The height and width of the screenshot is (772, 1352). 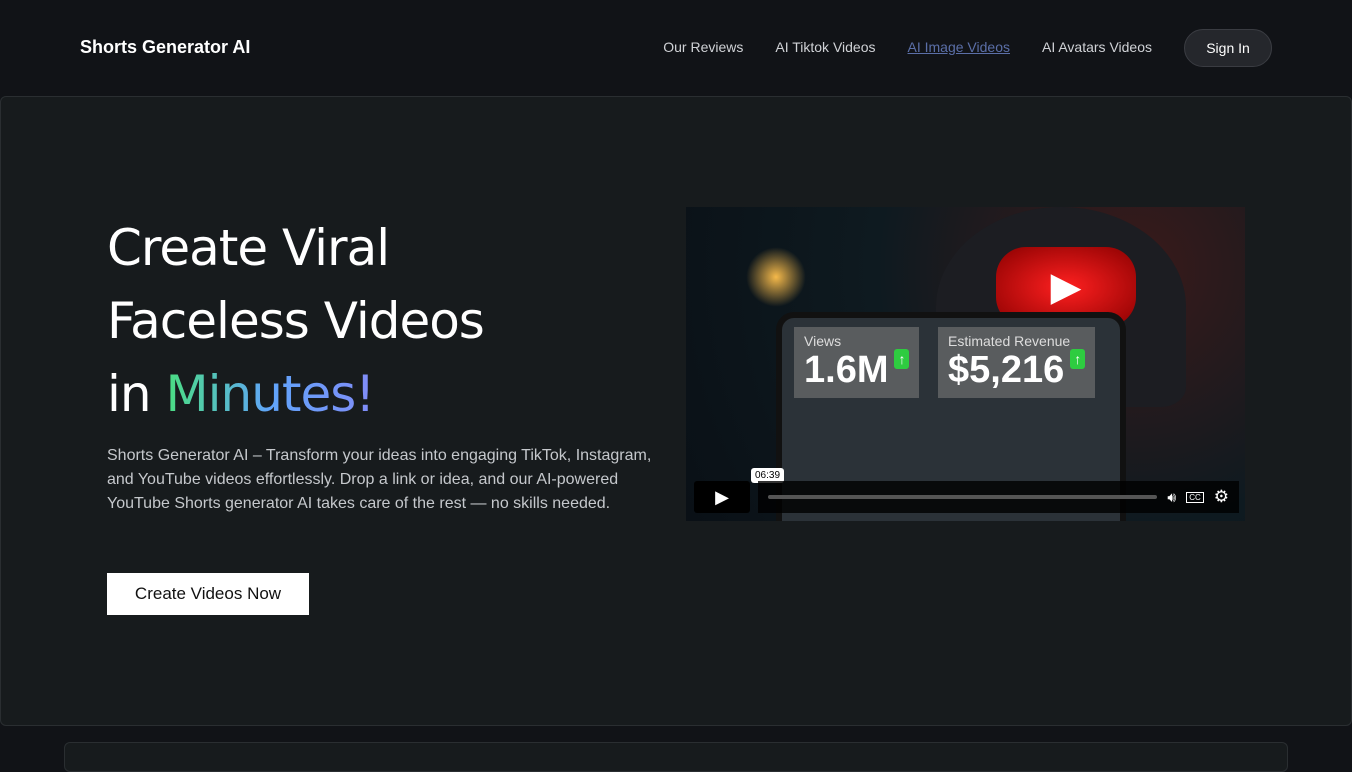 I want to click on nav-ai-image-videos: AI Image Videos, so click(x=959, y=47).